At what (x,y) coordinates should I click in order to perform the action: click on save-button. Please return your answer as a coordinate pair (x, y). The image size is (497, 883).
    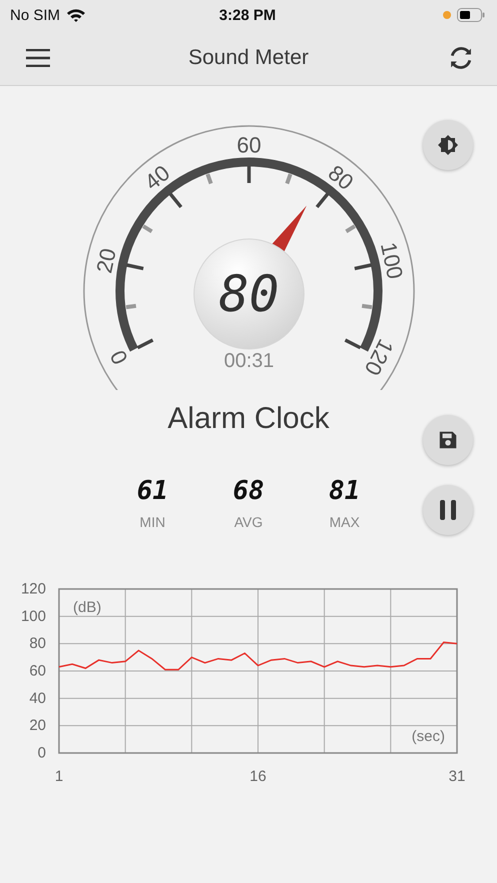
    Looking at the image, I should click on (448, 440).